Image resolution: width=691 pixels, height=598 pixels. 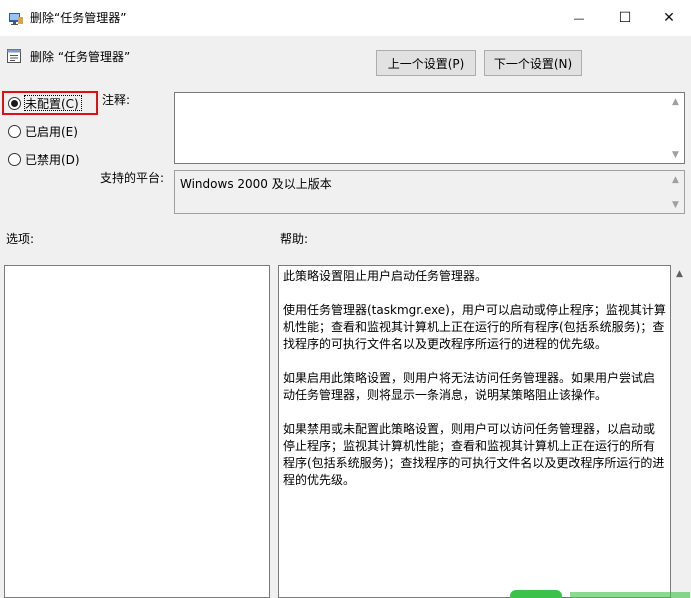 I want to click on minimize-button: —, so click(x=579, y=18).